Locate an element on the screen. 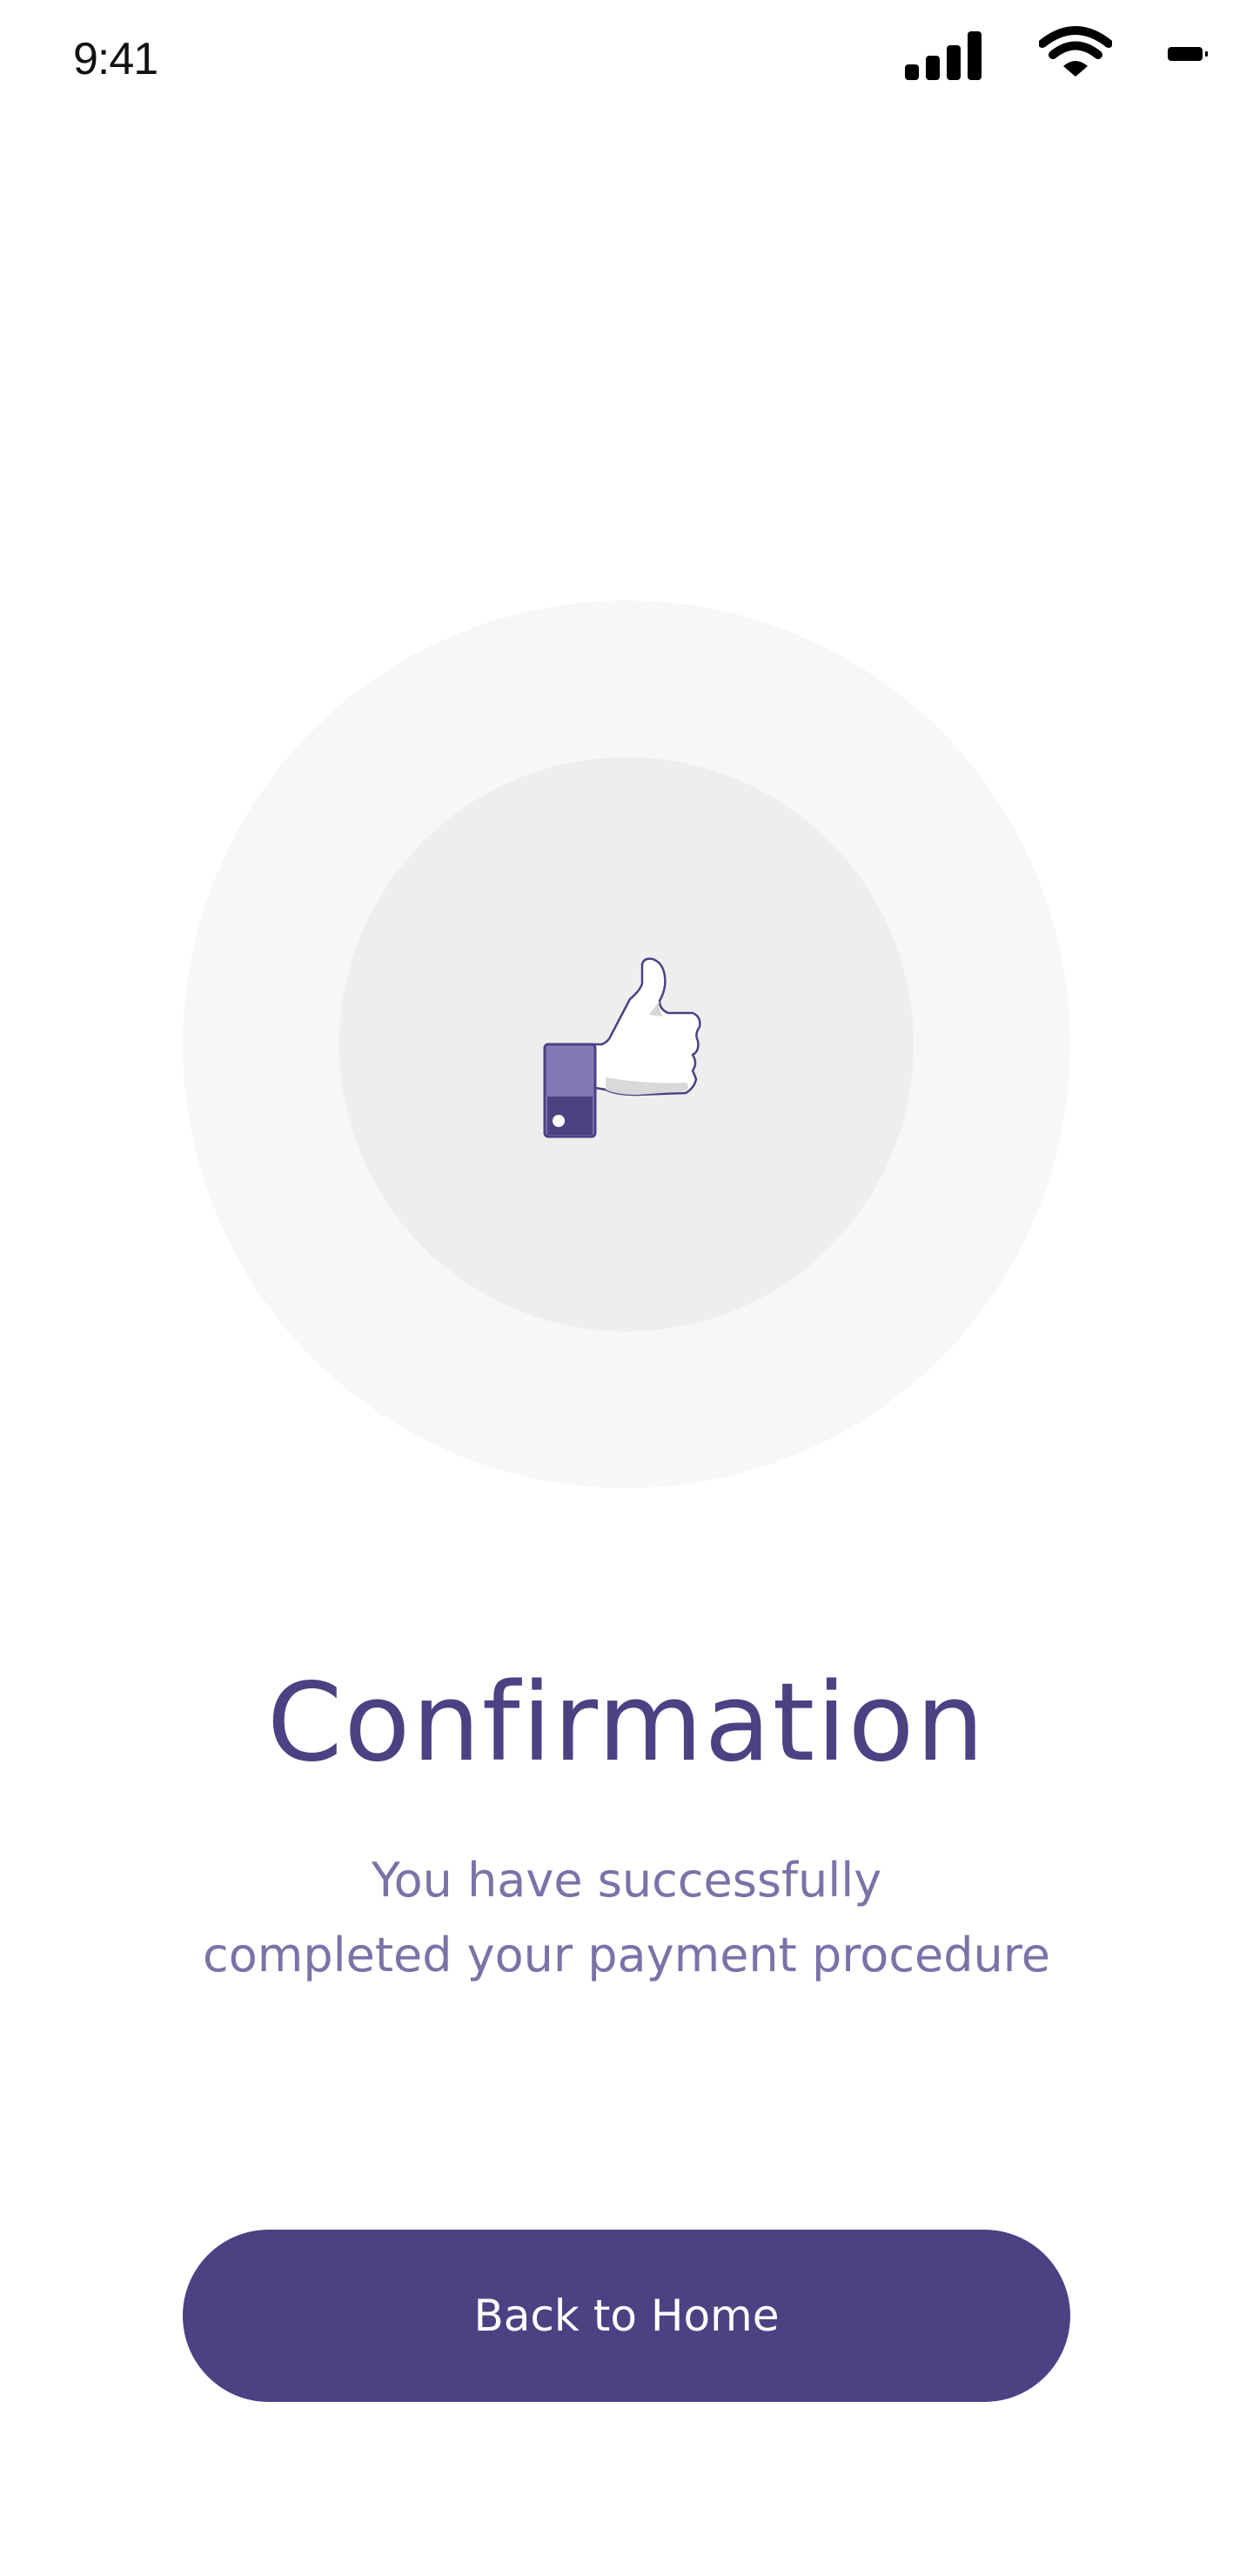 Image resolution: width=1253 pixels, height=2576 pixels. subtitle-line-1: You have successfully is located at coordinates (626, 1880).